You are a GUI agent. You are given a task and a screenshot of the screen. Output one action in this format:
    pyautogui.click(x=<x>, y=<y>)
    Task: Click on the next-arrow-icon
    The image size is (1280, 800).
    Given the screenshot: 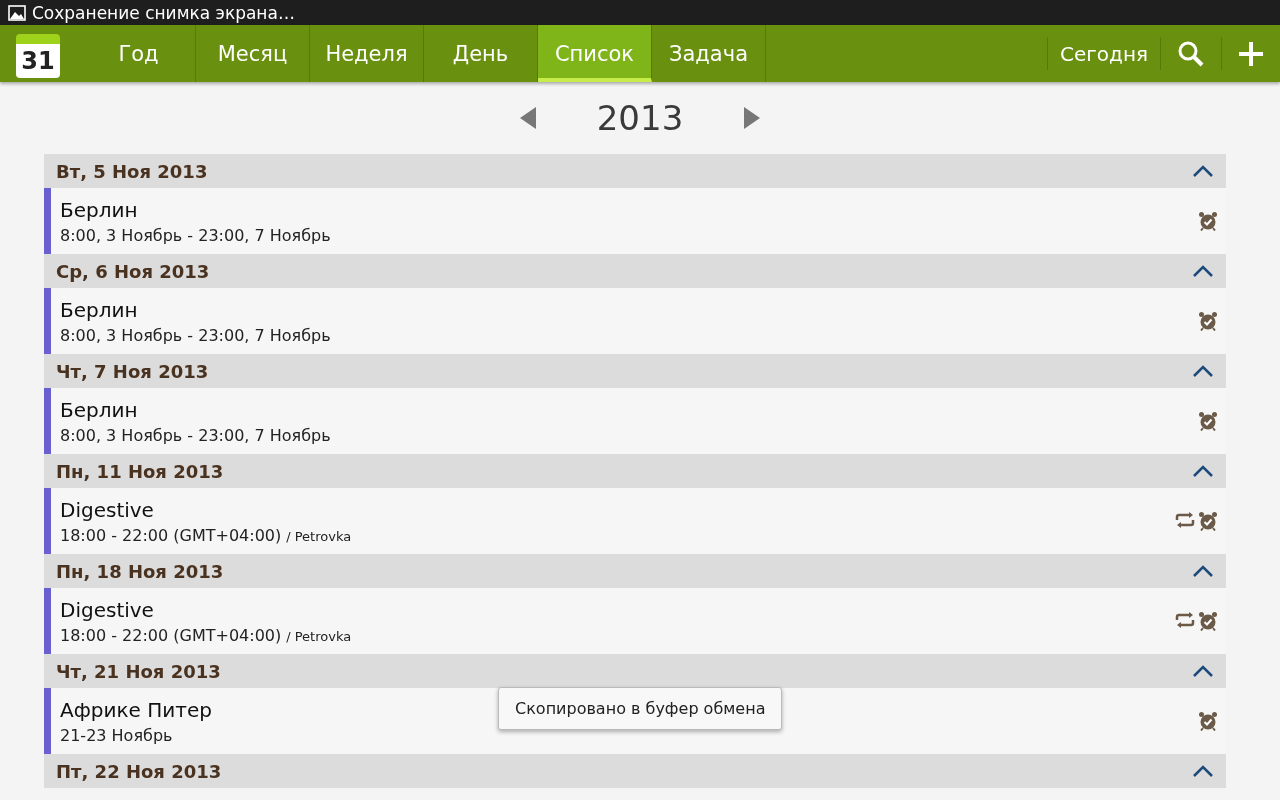 What is the action you would take?
    pyautogui.click(x=752, y=118)
    